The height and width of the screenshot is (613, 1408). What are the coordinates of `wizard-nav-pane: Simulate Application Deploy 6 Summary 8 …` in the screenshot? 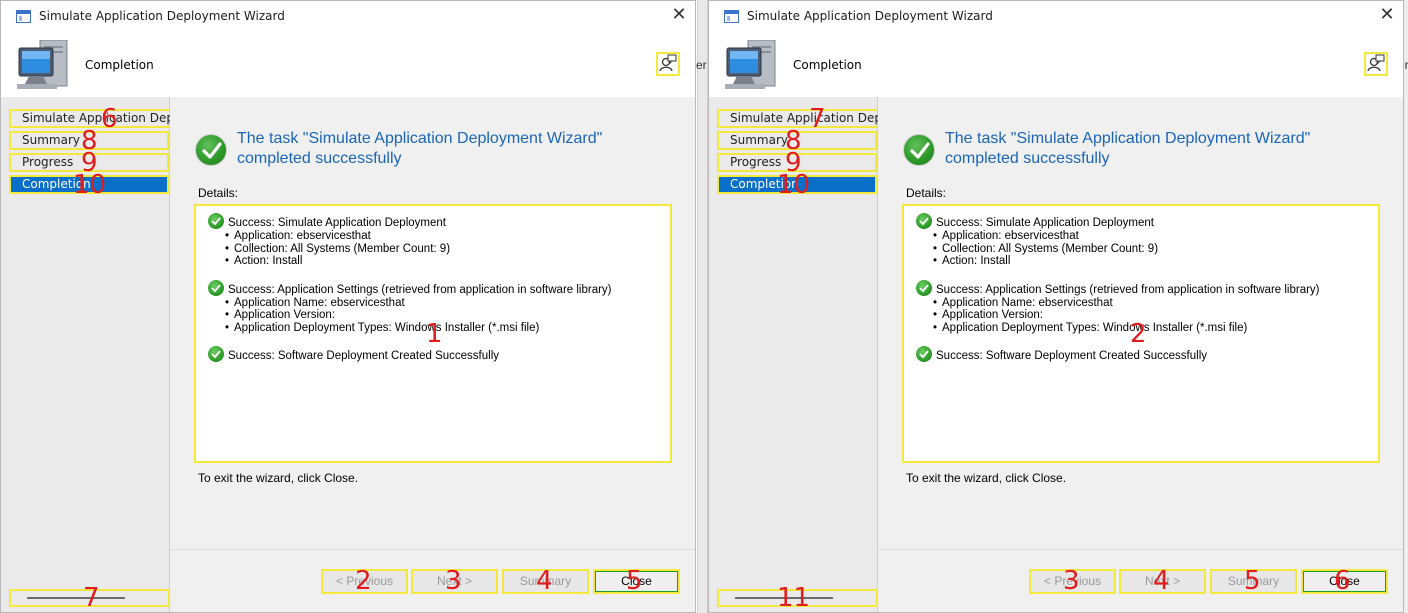 It's located at (107, 354).